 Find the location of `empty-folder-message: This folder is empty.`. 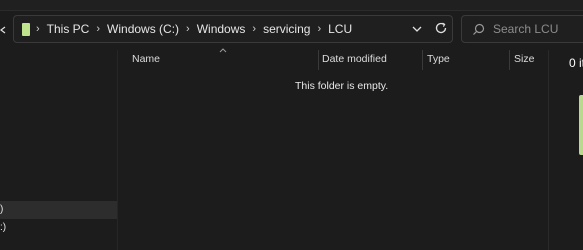

empty-folder-message: This folder is empty. is located at coordinates (342, 86).